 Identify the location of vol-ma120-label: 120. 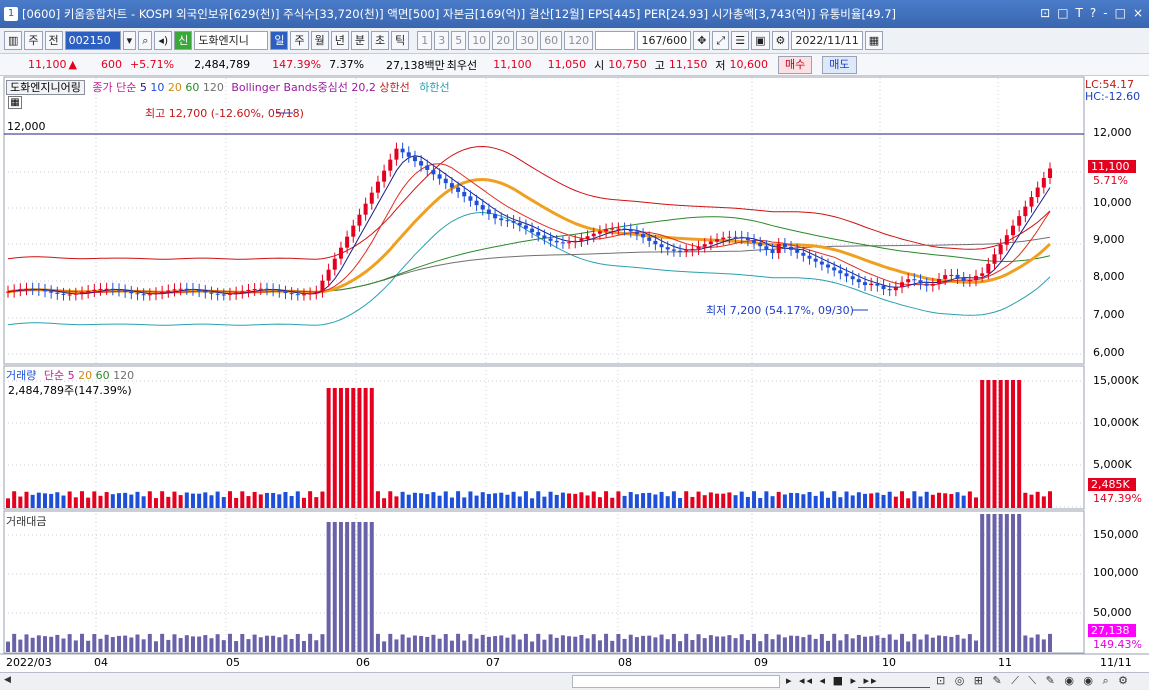
(123, 375).